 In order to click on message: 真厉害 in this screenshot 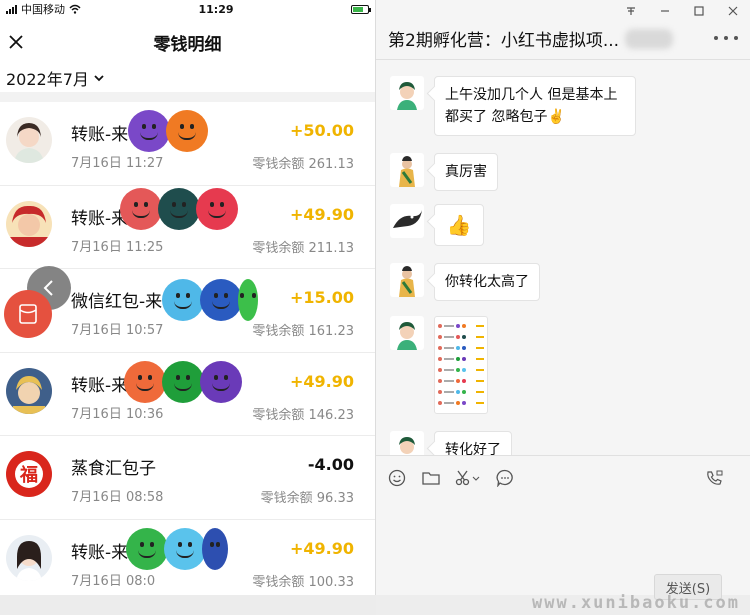, I will do `click(444, 172)`.